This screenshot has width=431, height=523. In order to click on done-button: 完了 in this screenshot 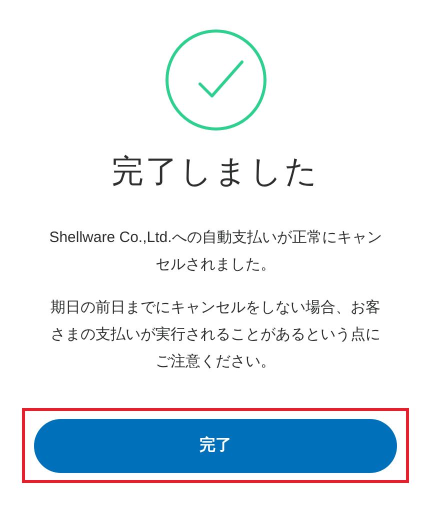, I will do `click(215, 445)`.